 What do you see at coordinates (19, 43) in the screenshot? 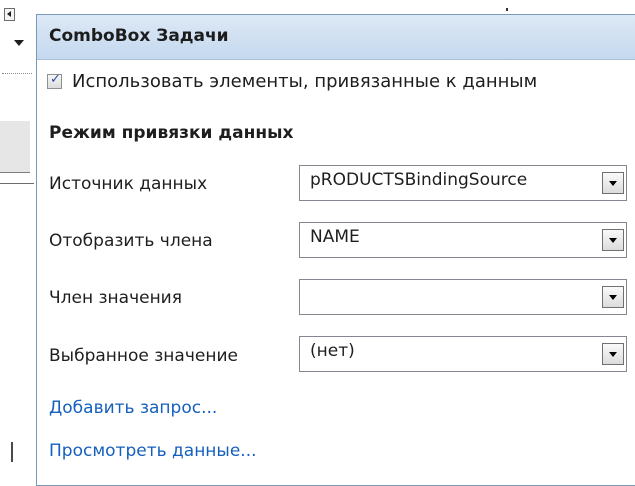
I see `dropdown-triangle-icon` at bounding box center [19, 43].